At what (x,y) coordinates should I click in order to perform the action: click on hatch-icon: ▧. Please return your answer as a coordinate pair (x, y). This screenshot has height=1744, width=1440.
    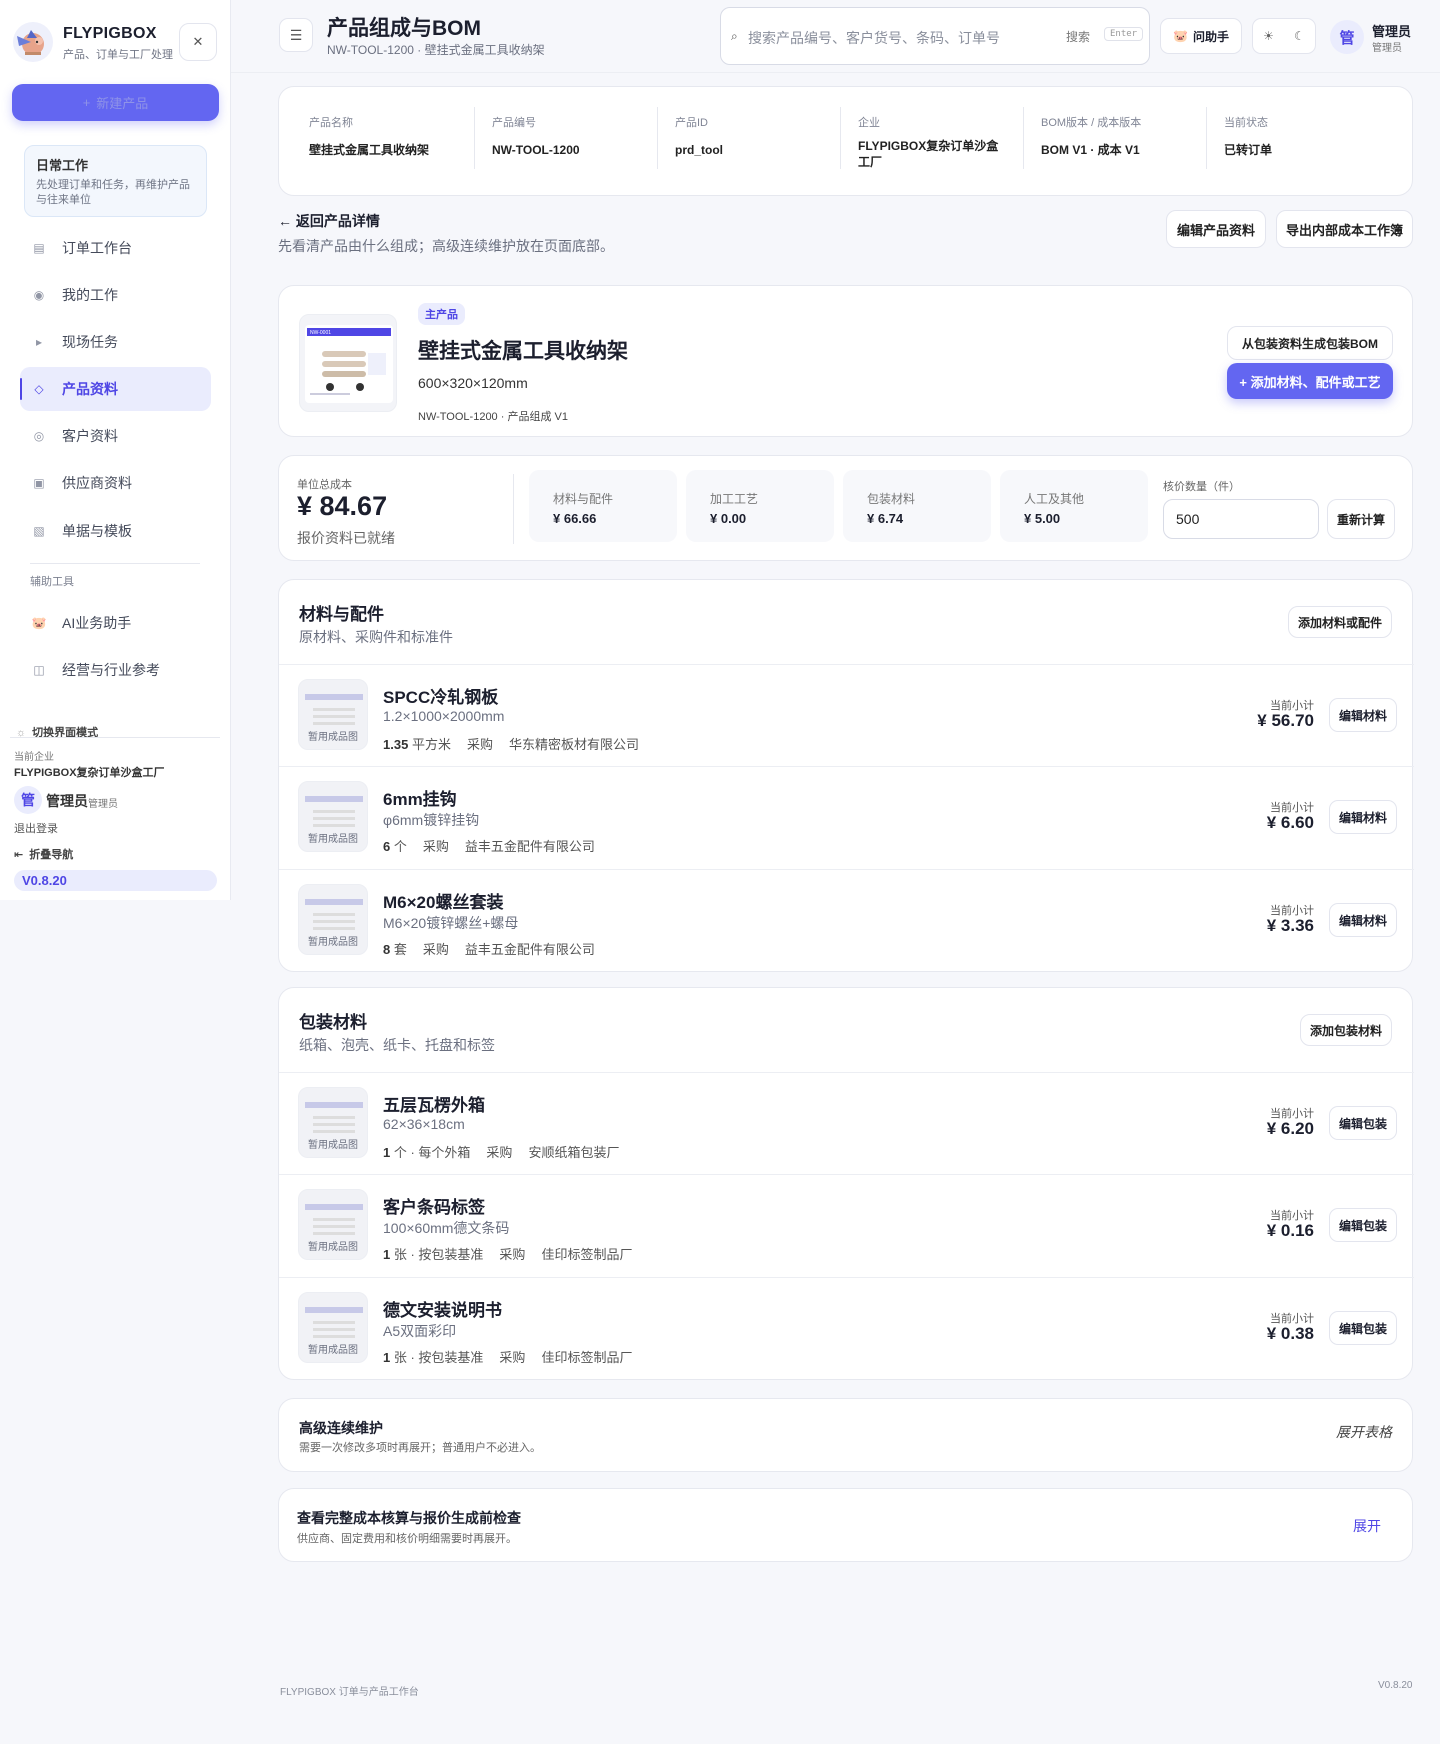
    Looking at the image, I should click on (39, 531).